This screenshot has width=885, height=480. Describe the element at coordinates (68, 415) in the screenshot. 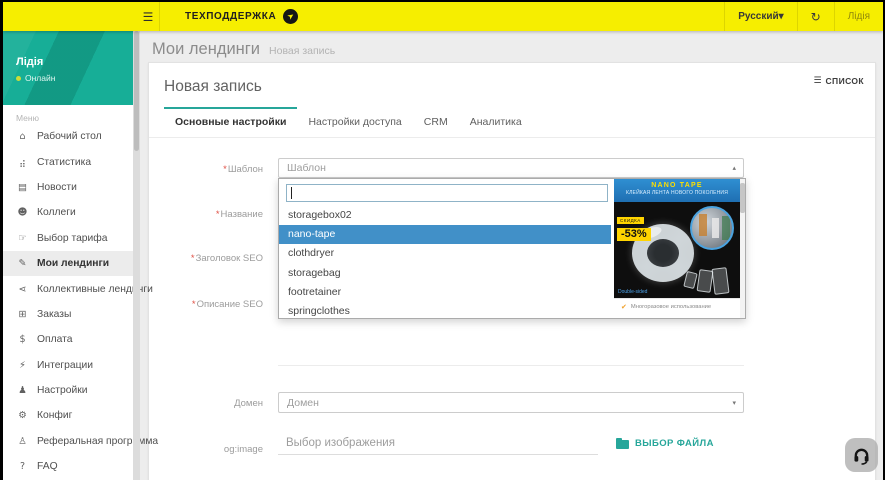

I see `sidebar-item-config: ⚙ Конфиг` at that location.